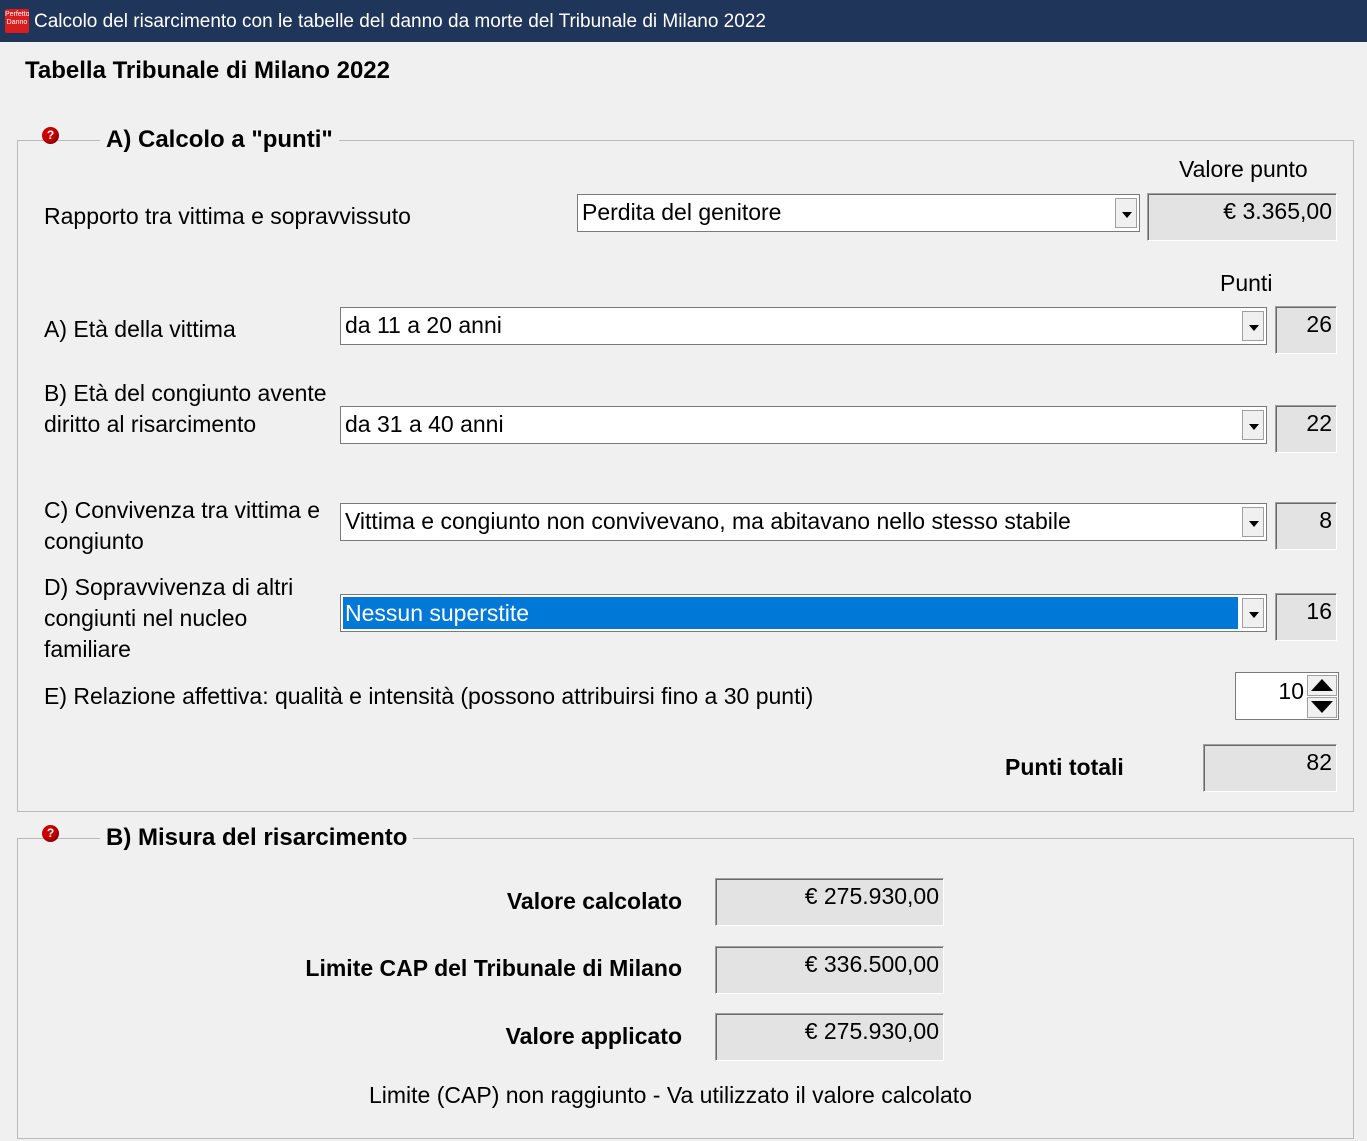 Image resolution: width=1367 pixels, height=1141 pixels. I want to click on relazione-punti-stepper: 10, so click(1287, 696).